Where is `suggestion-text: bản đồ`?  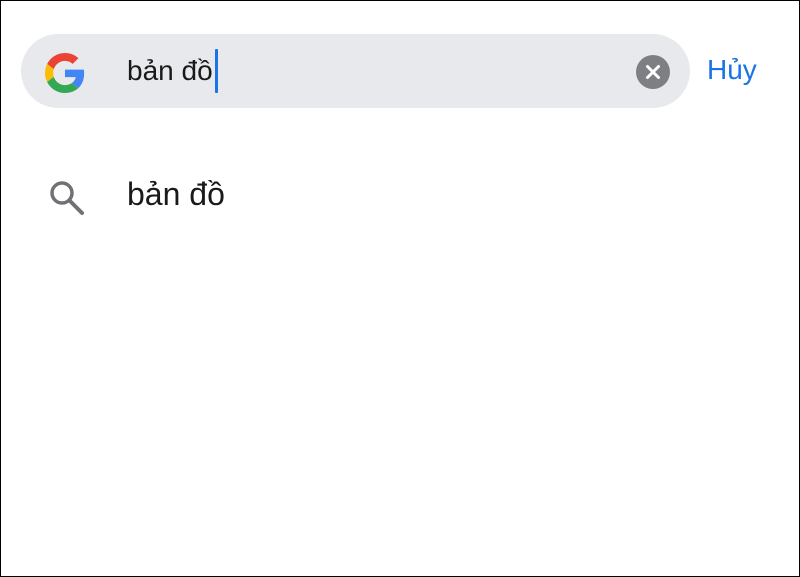 suggestion-text: bản đồ is located at coordinates (176, 194).